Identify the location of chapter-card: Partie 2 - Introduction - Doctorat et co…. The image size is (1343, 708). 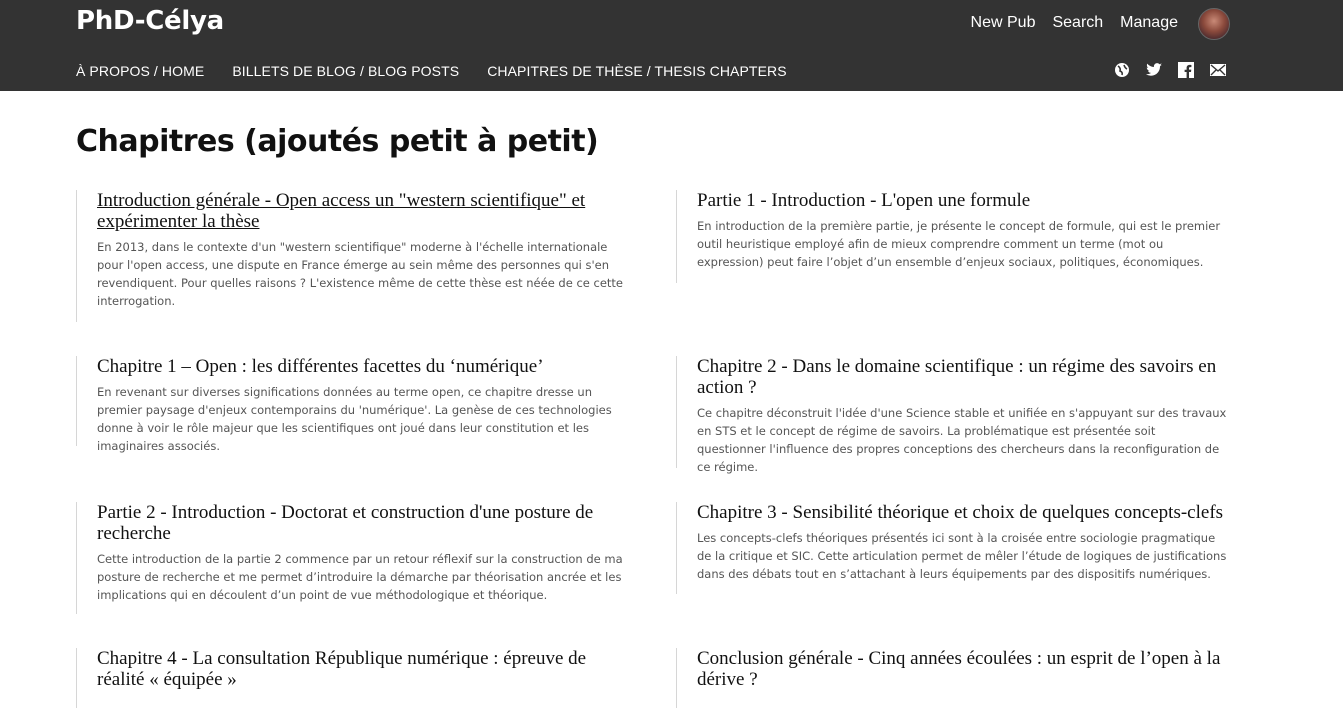
(351, 558).